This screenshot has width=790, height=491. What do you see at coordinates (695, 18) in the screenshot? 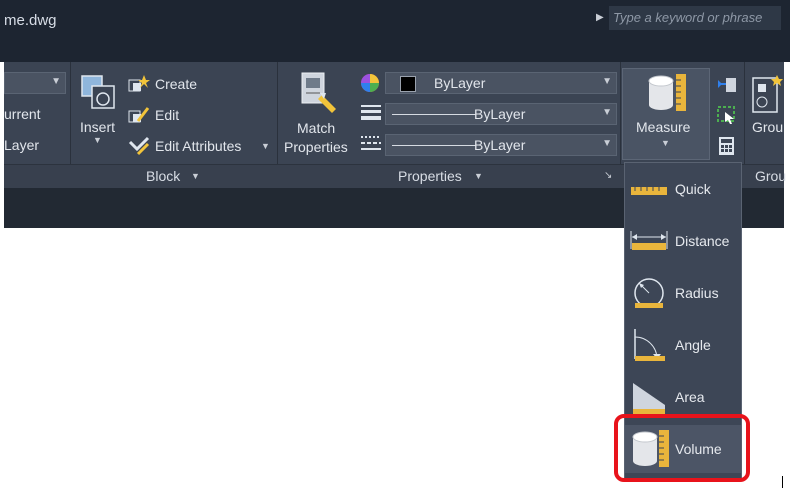
I see `search-input: Type a keyword or phrase` at bounding box center [695, 18].